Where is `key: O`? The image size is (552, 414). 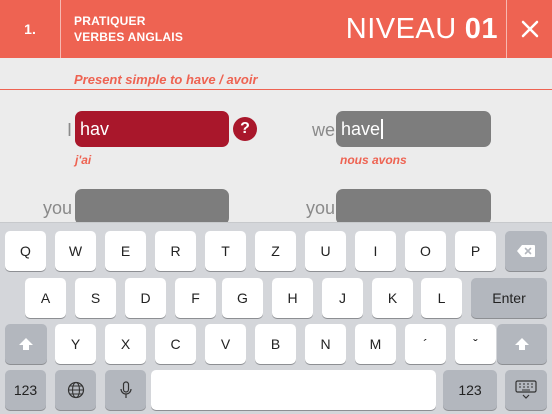 key: O is located at coordinates (425, 251).